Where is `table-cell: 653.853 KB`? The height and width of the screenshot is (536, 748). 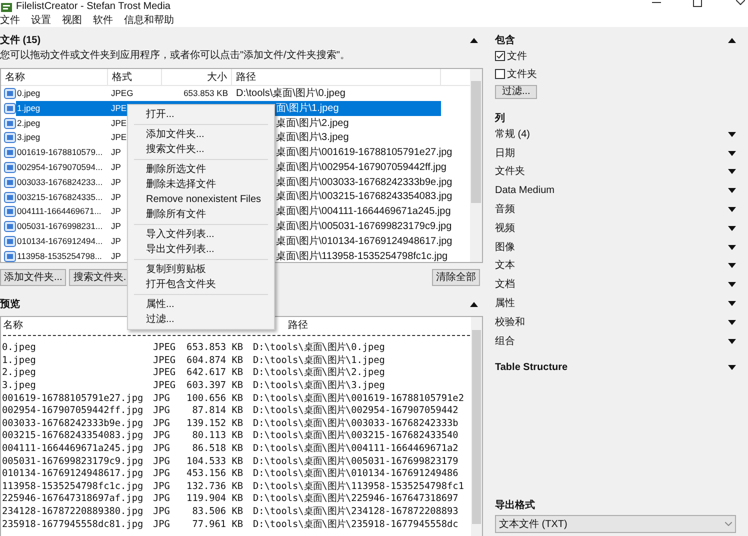
table-cell: 653.853 KB is located at coordinates (206, 93).